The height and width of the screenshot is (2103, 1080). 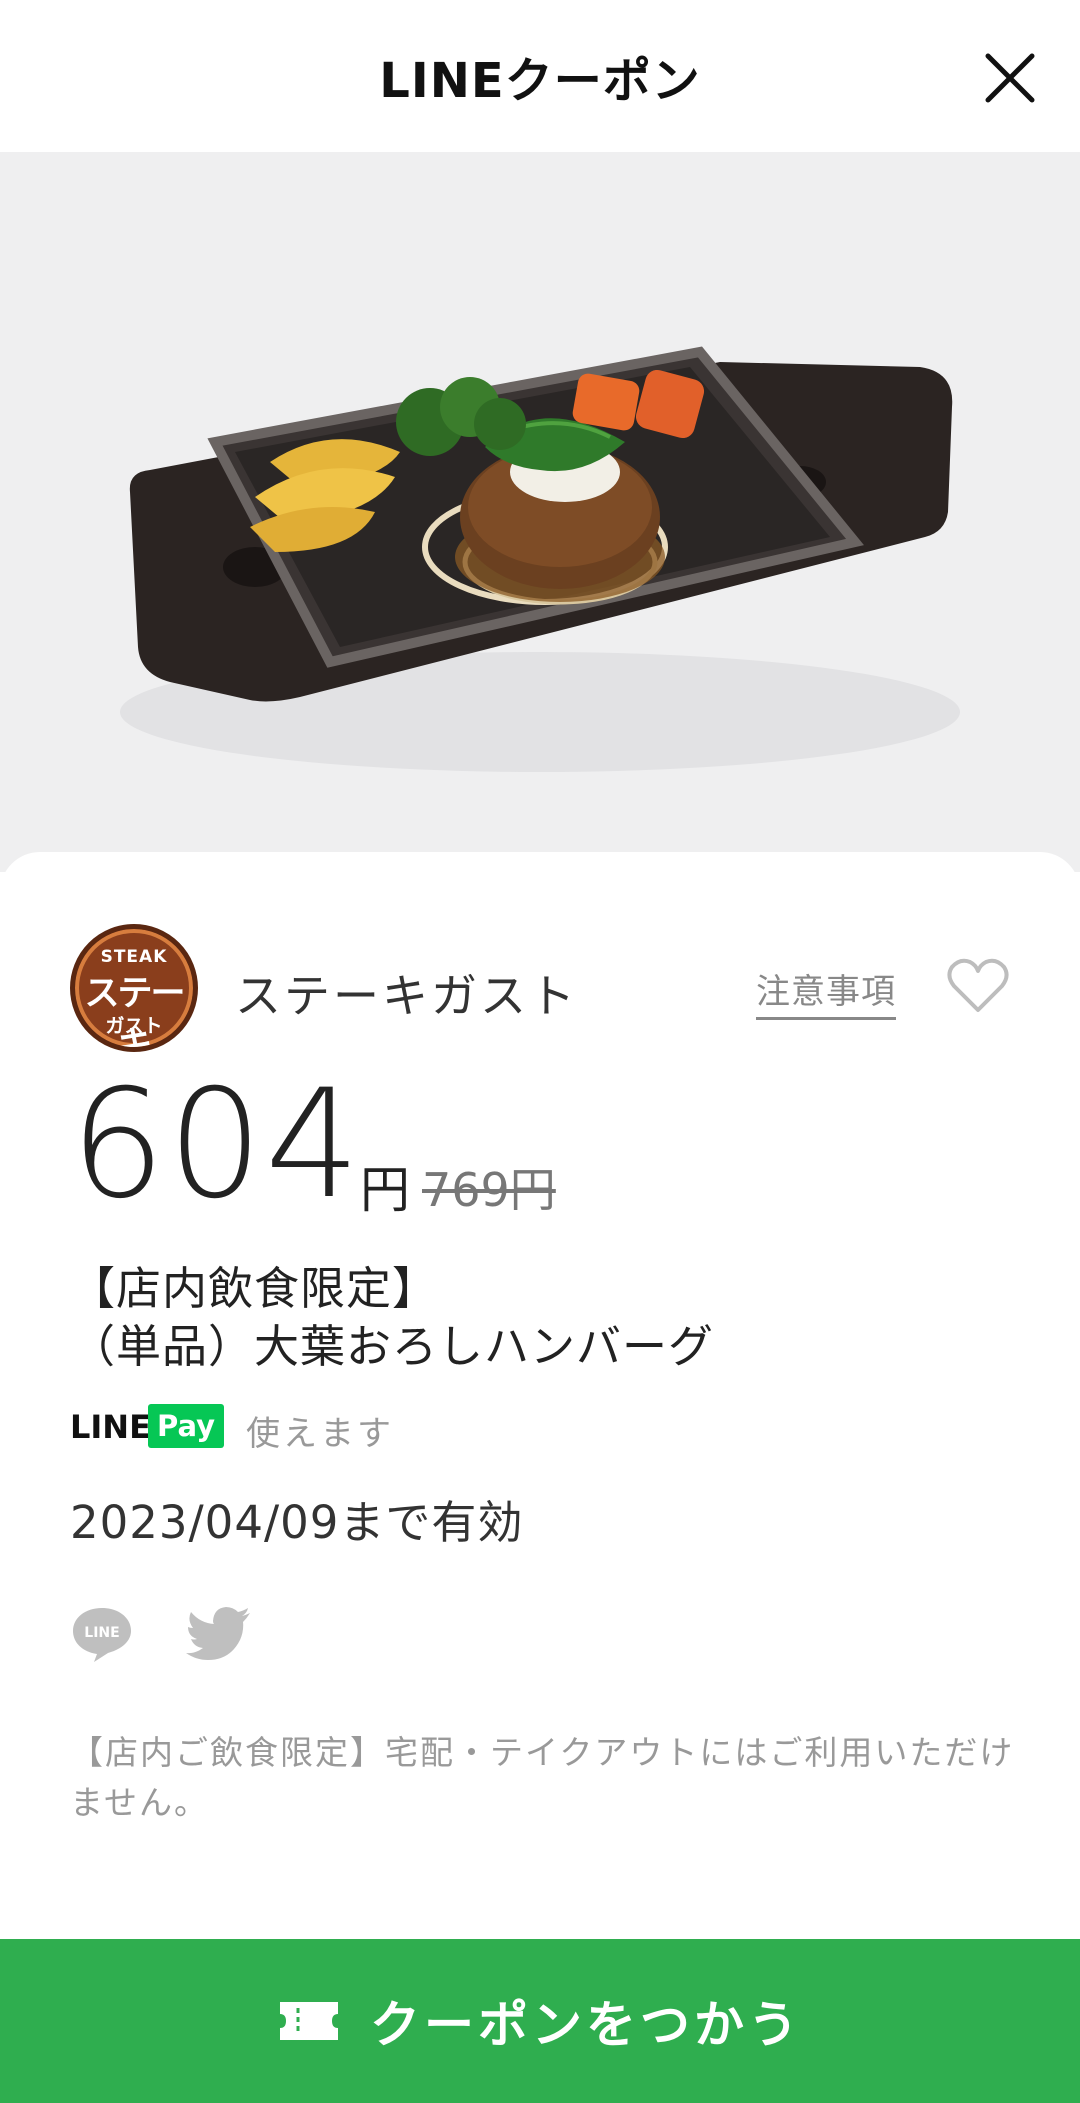 I want to click on shop-logo: STEAK ステーキ ガスト, so click(x=134, y=988).